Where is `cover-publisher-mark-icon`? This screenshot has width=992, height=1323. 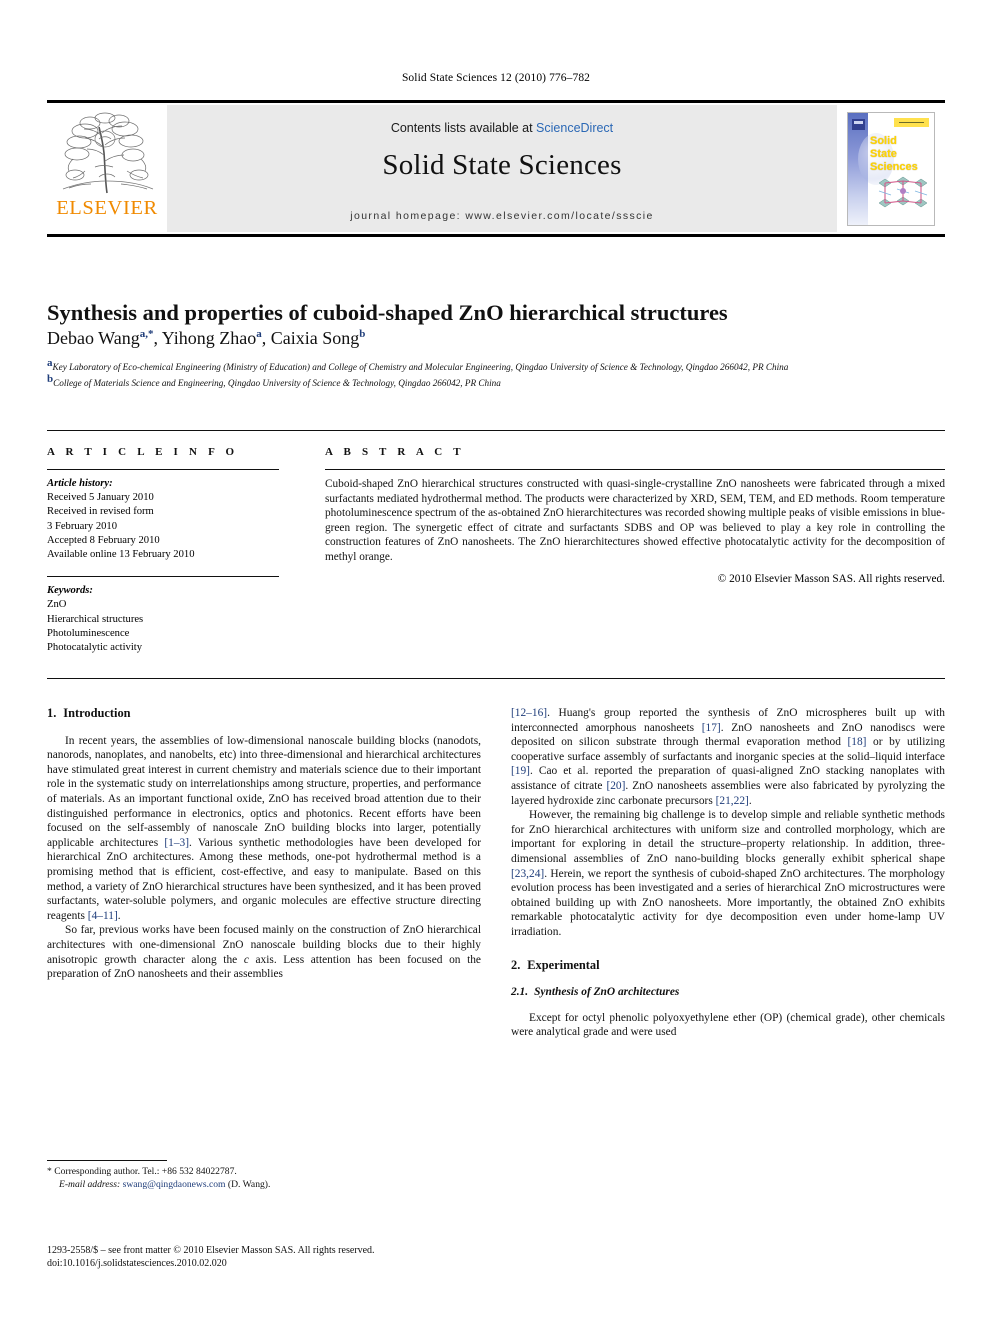 cover-publisher-mark-icon is located at coordinates (858, 124).